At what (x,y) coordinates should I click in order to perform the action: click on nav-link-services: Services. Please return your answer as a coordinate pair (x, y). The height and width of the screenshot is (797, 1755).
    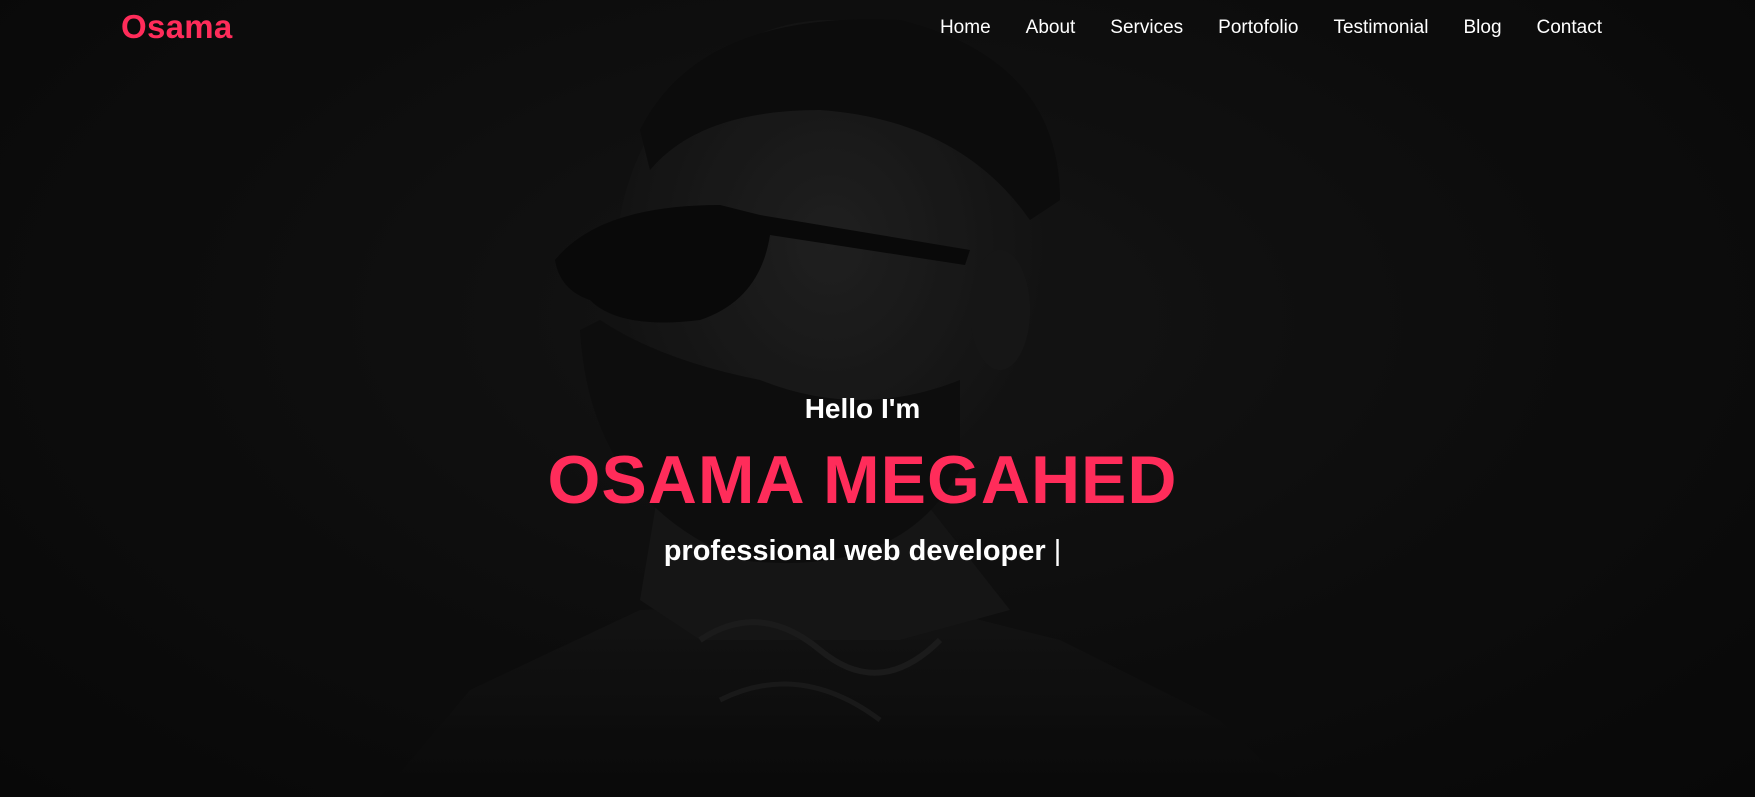
    Looking at the image, I should click on (1146, 27).